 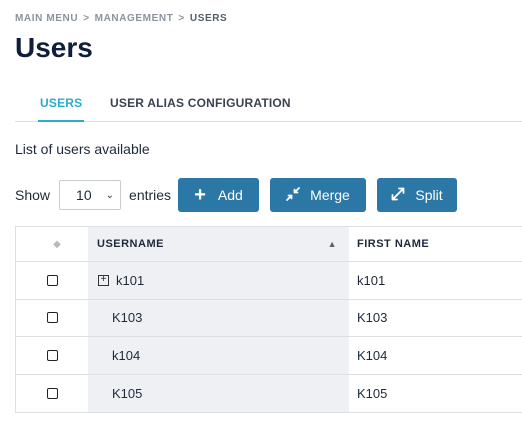 What do you see at coordinates (82, 149) in the screenshot?
I see `list-description: List of users available` at bounding box center [82, 149].